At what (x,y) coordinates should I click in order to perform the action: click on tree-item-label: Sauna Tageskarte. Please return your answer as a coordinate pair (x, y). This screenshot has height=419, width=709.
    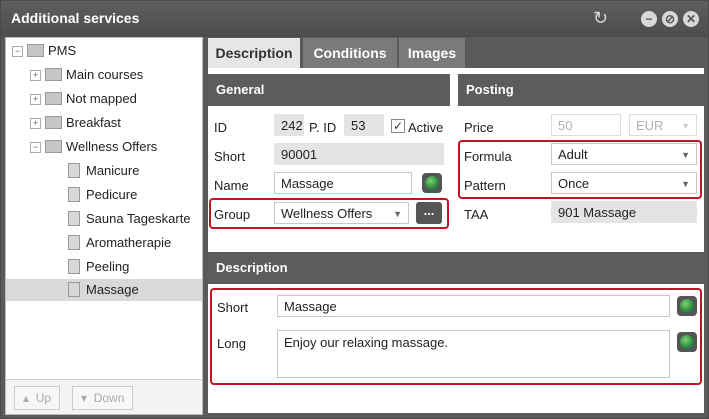
    Looking at the image, I should click on (138, 218).